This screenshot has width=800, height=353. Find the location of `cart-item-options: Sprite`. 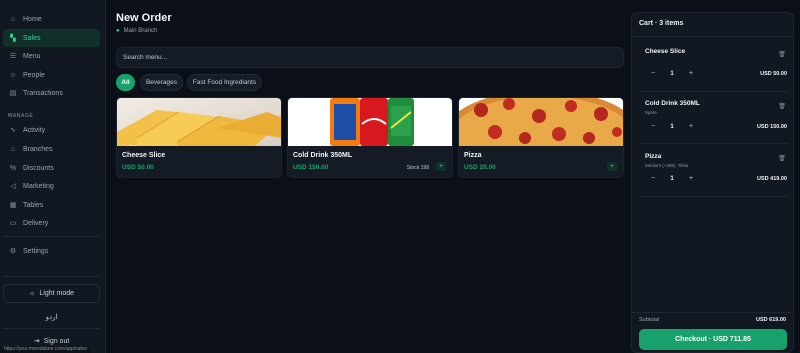

cart-item-options: Sprite is located at coordinates (651, 112).